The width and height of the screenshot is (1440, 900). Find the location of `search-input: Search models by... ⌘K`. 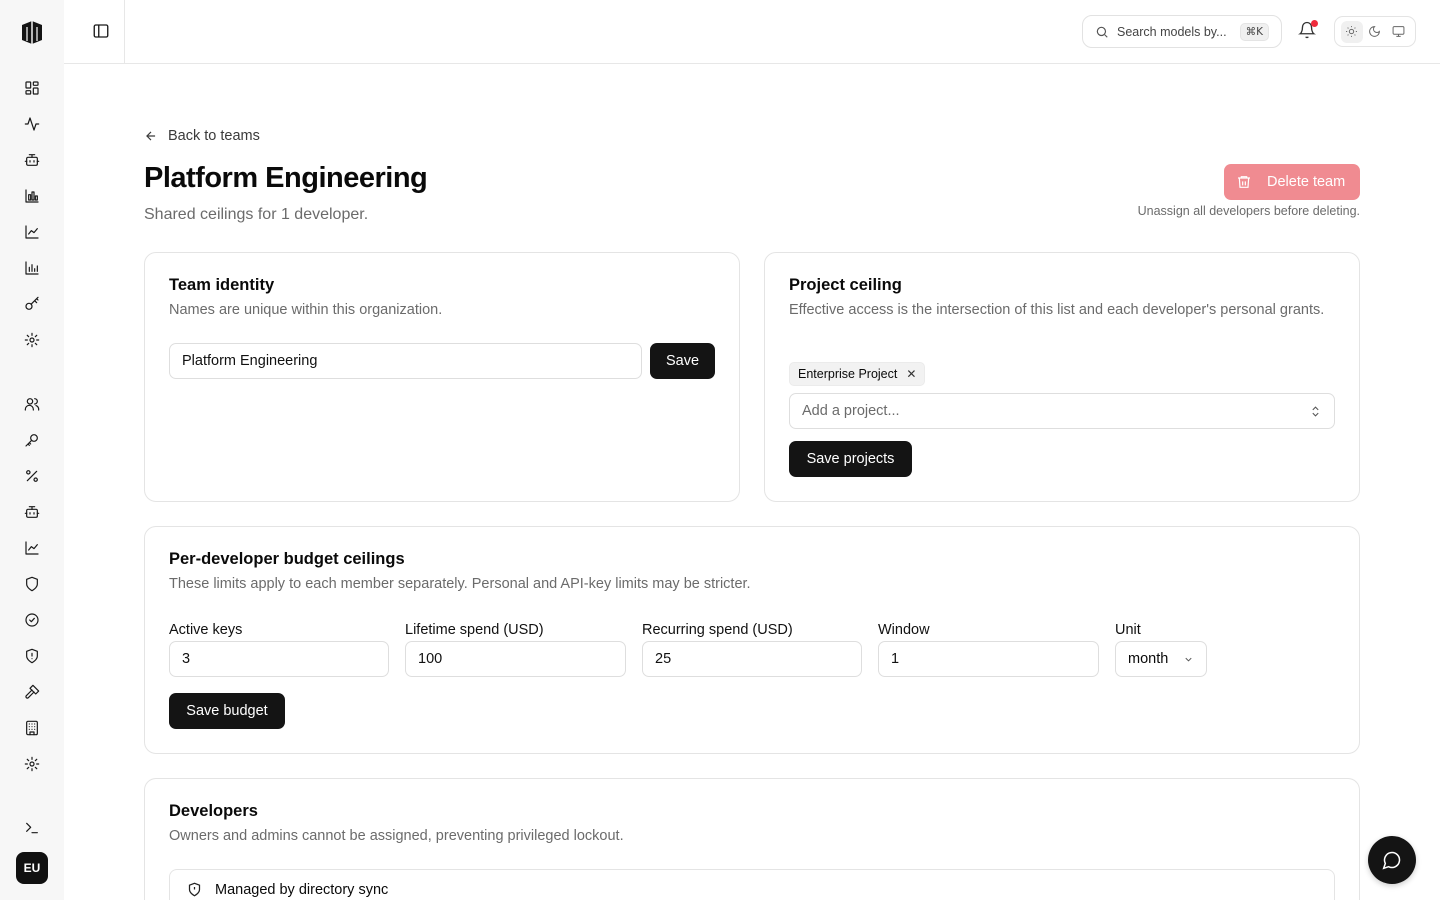

search-input: Search models by... ⌘K is located at coordinates (1182, 31).